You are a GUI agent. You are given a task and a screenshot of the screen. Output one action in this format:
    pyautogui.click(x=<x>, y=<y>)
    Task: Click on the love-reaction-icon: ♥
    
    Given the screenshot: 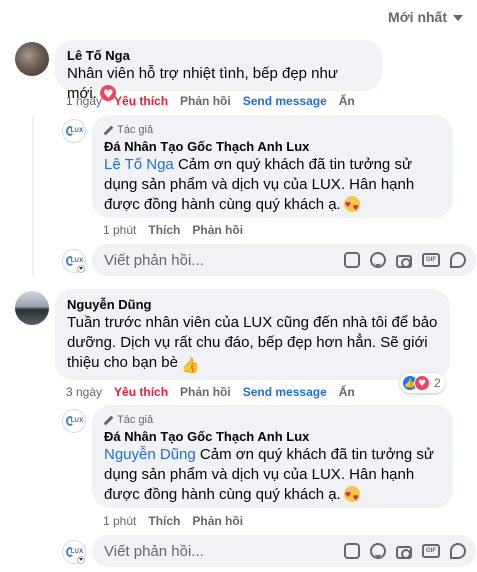 What is the action you would take?
    pyautogui.click(x=422, y=383)
    